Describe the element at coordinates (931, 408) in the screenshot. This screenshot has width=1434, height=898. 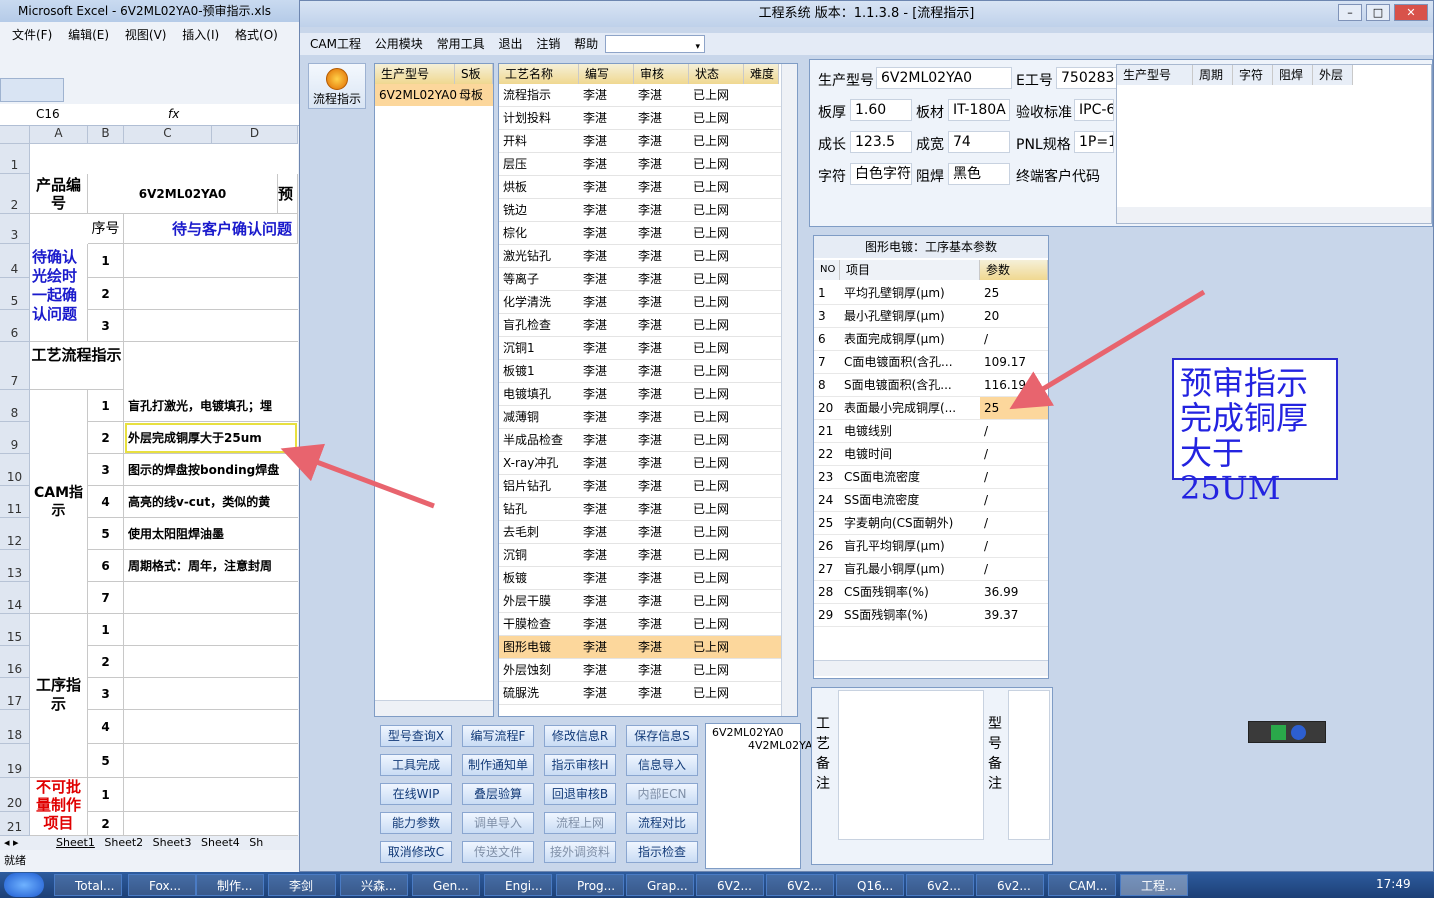
I see `param-row: 20 表面最小完成铜厚(... 25` at that location.